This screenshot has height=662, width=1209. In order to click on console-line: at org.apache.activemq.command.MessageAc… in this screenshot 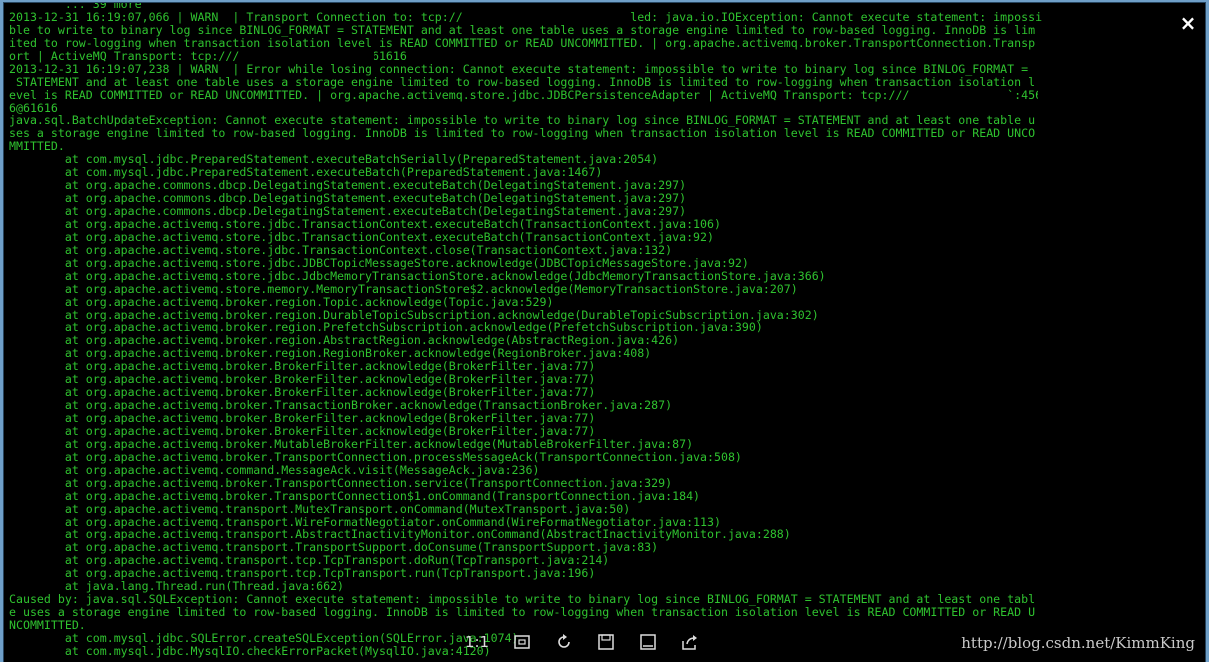, I will do `click(274, 469)`.